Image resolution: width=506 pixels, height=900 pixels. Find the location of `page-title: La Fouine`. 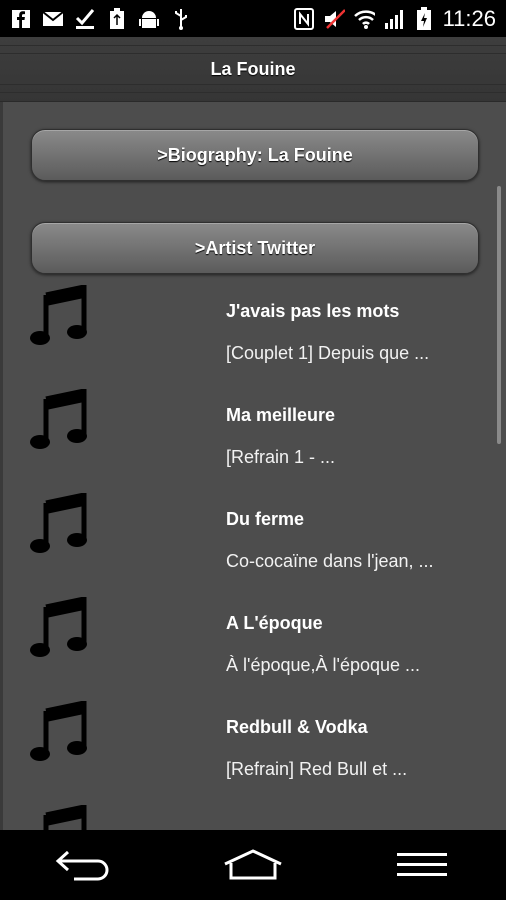

page-title: La Fouine is located at coordinates (253, 68).